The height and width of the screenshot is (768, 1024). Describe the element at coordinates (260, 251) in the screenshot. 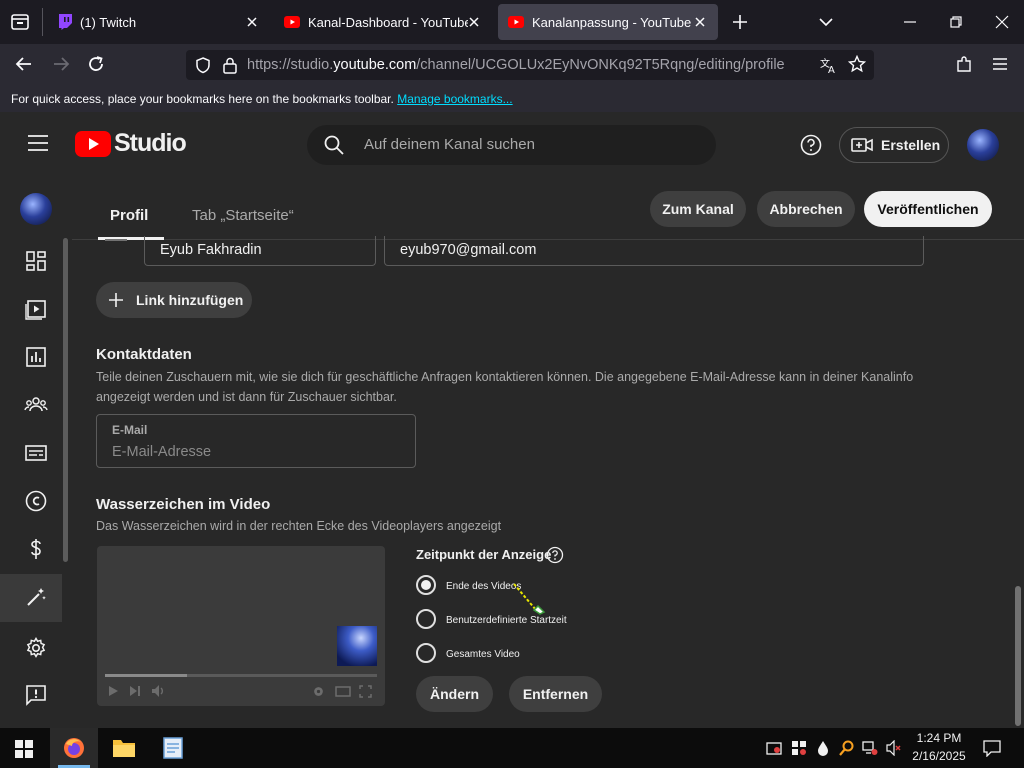

I see `link-title-field: Eyub Fakhradin` at that location.